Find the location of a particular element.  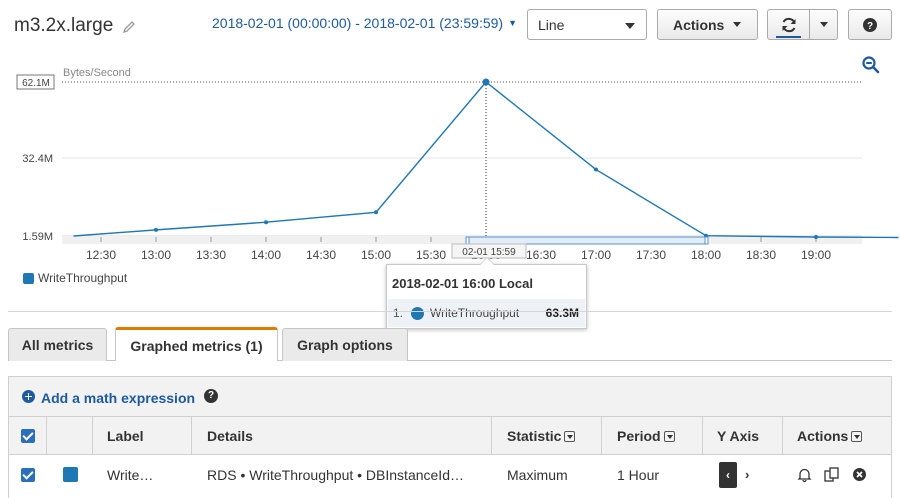

x-tick-label: 14:00 is located at coordinates (266, 255).